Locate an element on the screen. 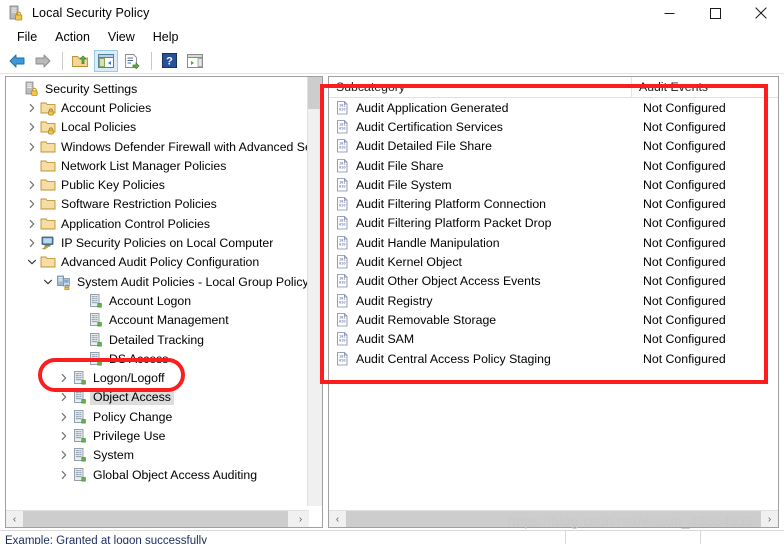 The height and width of the screenshot is (544, 784). title-bar: Local Security Policy is located at coordinates (392, 13).